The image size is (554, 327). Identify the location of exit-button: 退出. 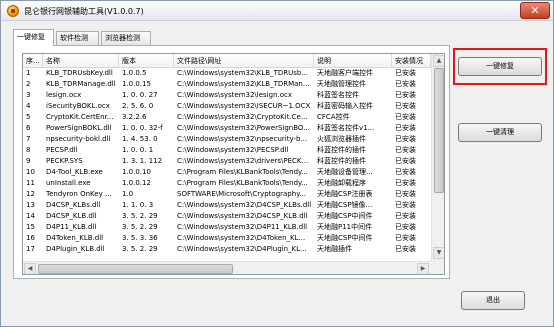
(493, 300).